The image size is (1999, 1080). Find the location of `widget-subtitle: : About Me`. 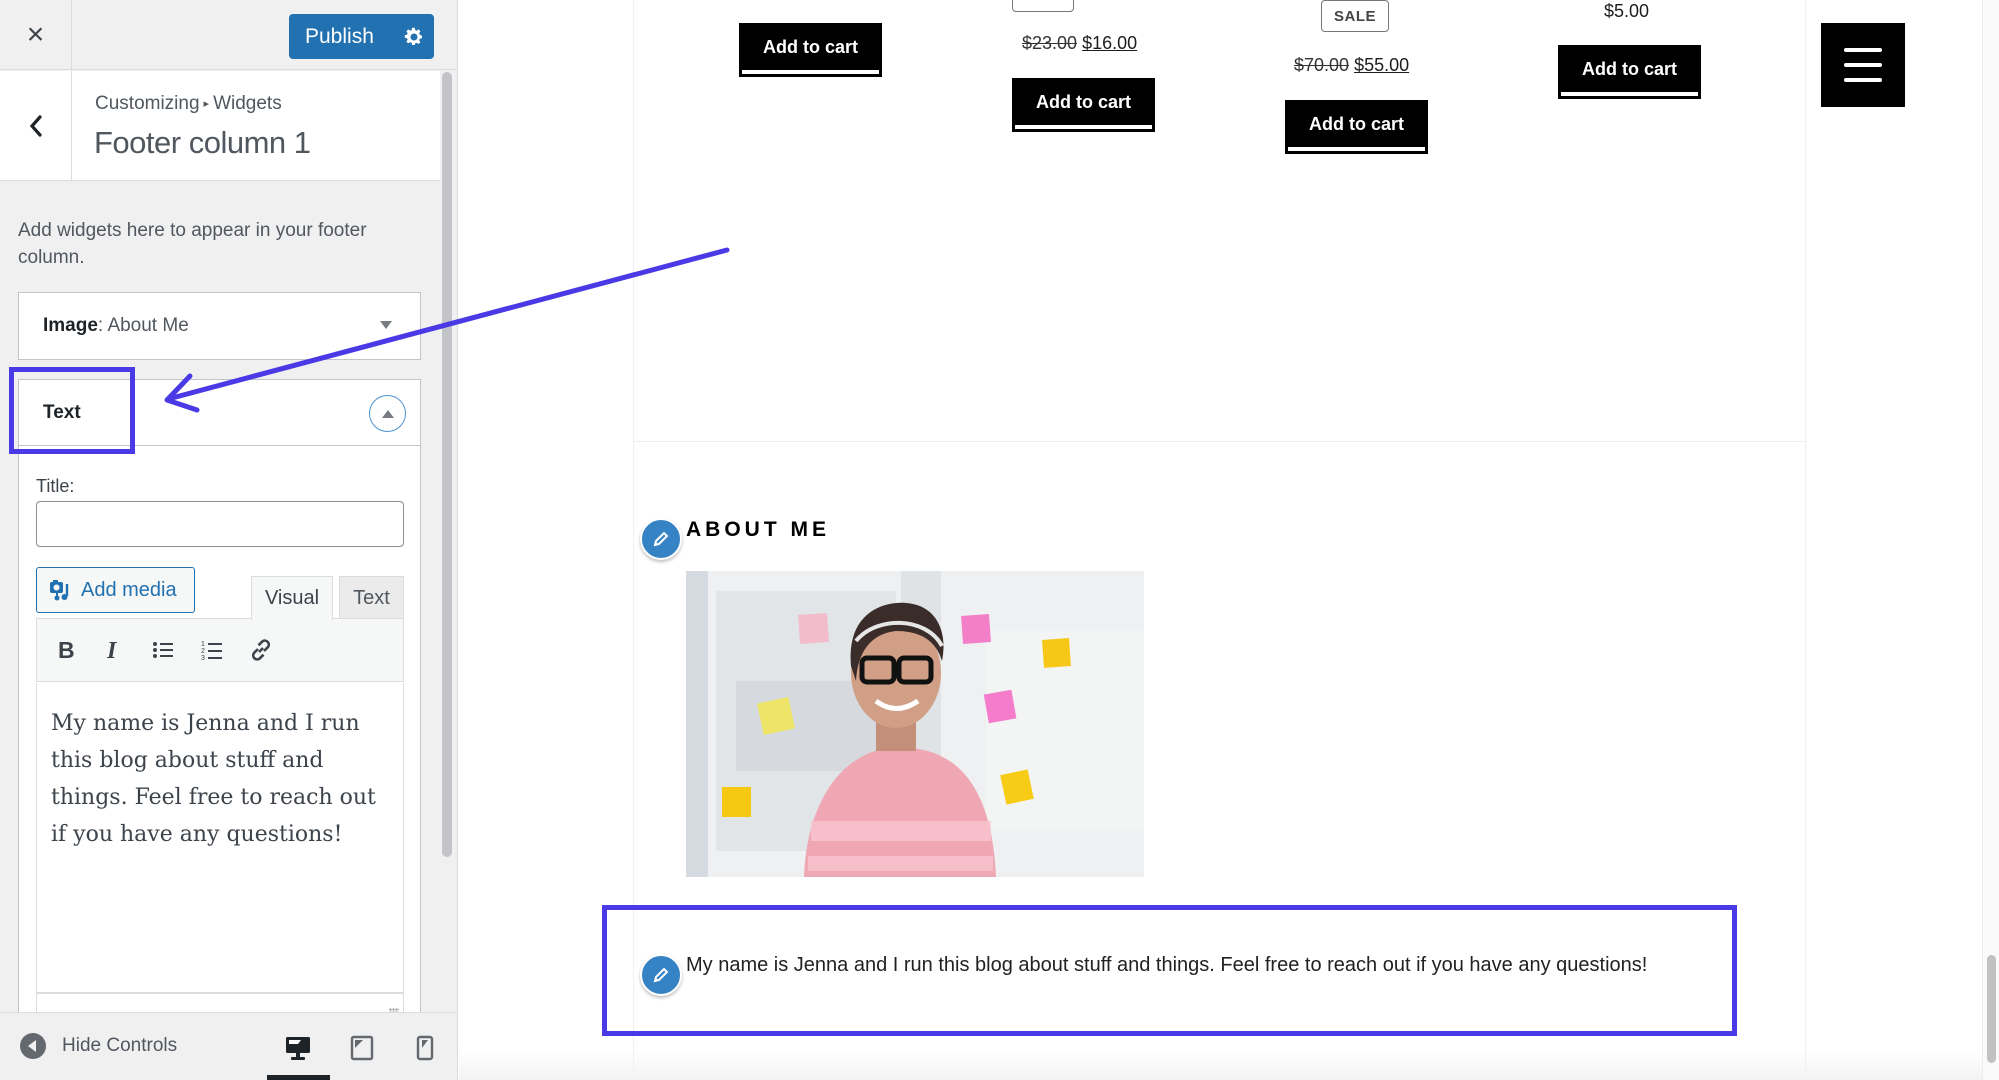

widget-subtitle: : About Me is located at coordinates (143, 325).